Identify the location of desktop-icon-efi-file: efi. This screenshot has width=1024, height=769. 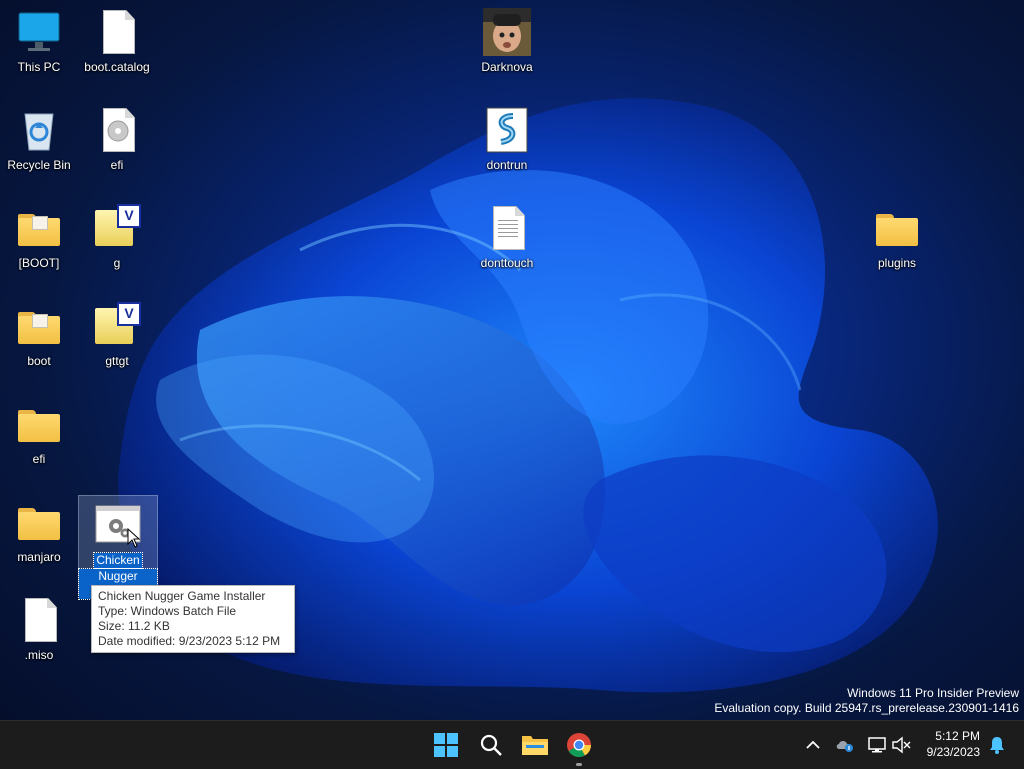
(117, 139).